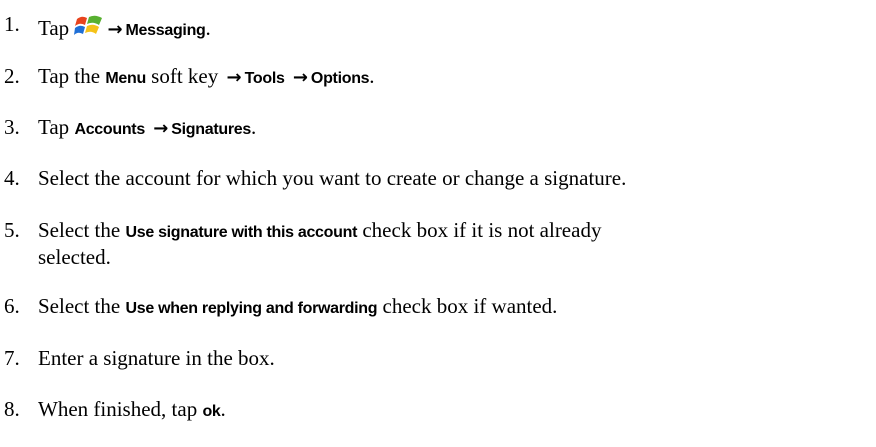 This screenshot has height=447, width=876. What do you see at coordinates (456, 128) in the screenshot?
I see `step-text: Tap Accounts → Signatures.` at bounding box center [456, 128].